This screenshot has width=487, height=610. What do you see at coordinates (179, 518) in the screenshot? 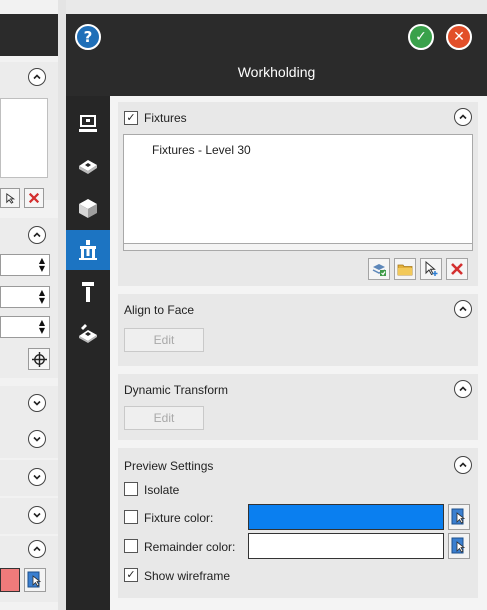
I see `fixture-color-label: Fixture color:` at bounding box center [179, 518].